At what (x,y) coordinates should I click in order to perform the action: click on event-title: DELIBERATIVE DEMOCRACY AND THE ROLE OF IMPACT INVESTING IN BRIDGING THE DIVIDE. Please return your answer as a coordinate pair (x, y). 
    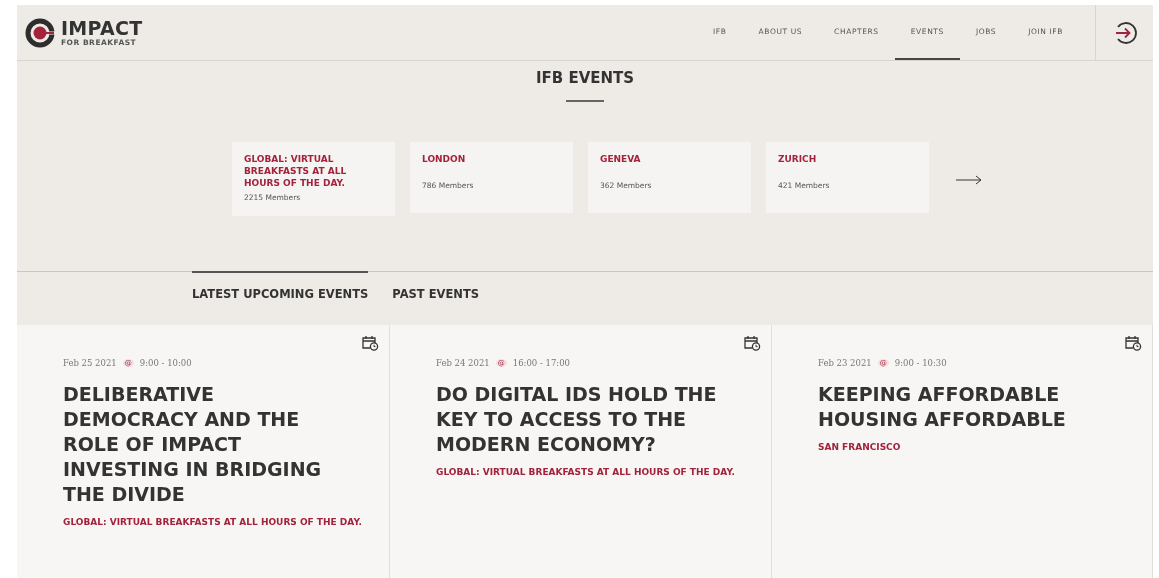
    Looking at the image, I should click on (193, 444).